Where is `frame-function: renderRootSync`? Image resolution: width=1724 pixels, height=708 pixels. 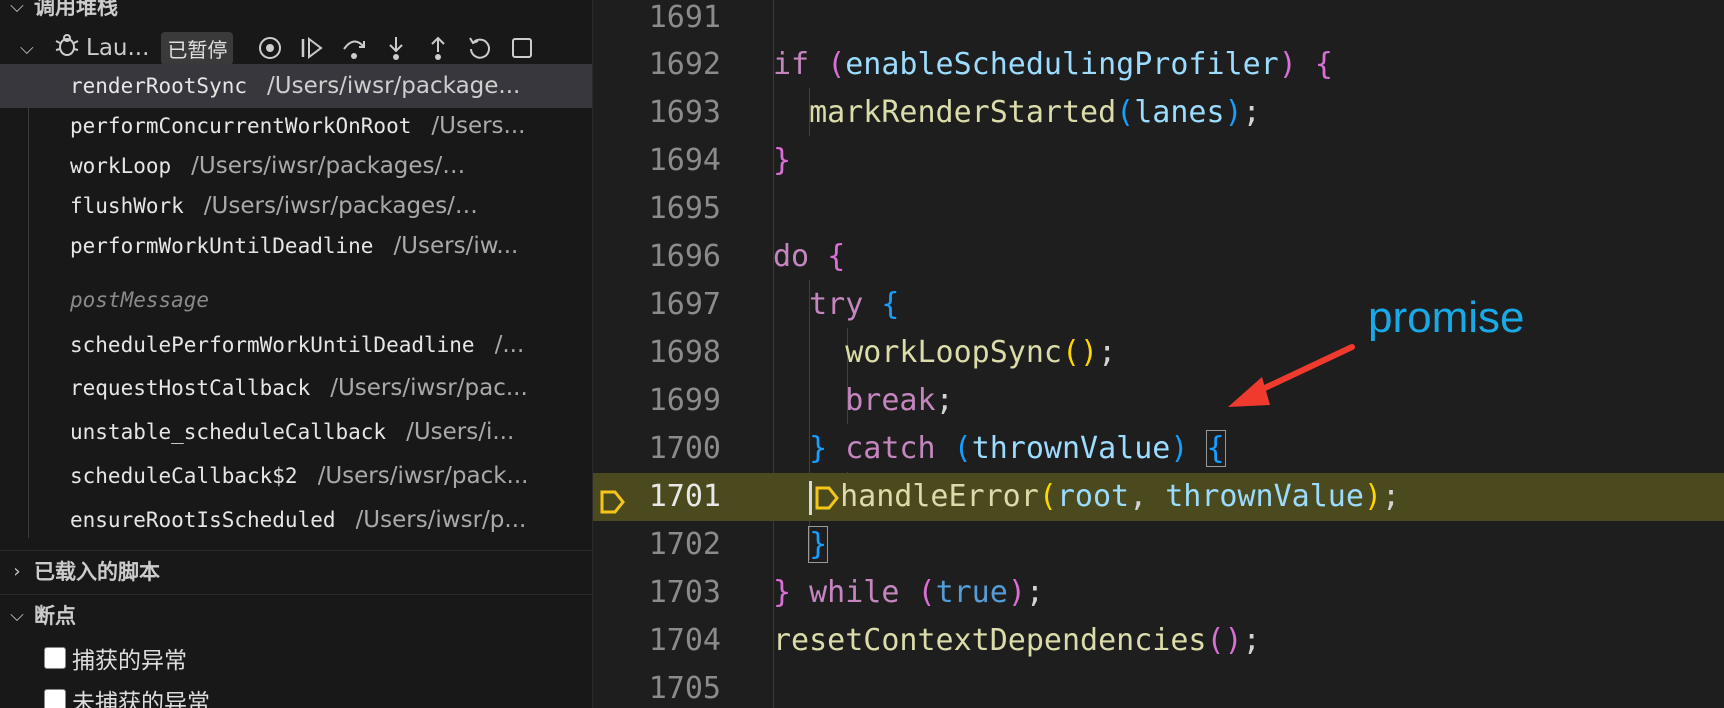 frame-function: renderRootSync is located at coordinates (159, 86).